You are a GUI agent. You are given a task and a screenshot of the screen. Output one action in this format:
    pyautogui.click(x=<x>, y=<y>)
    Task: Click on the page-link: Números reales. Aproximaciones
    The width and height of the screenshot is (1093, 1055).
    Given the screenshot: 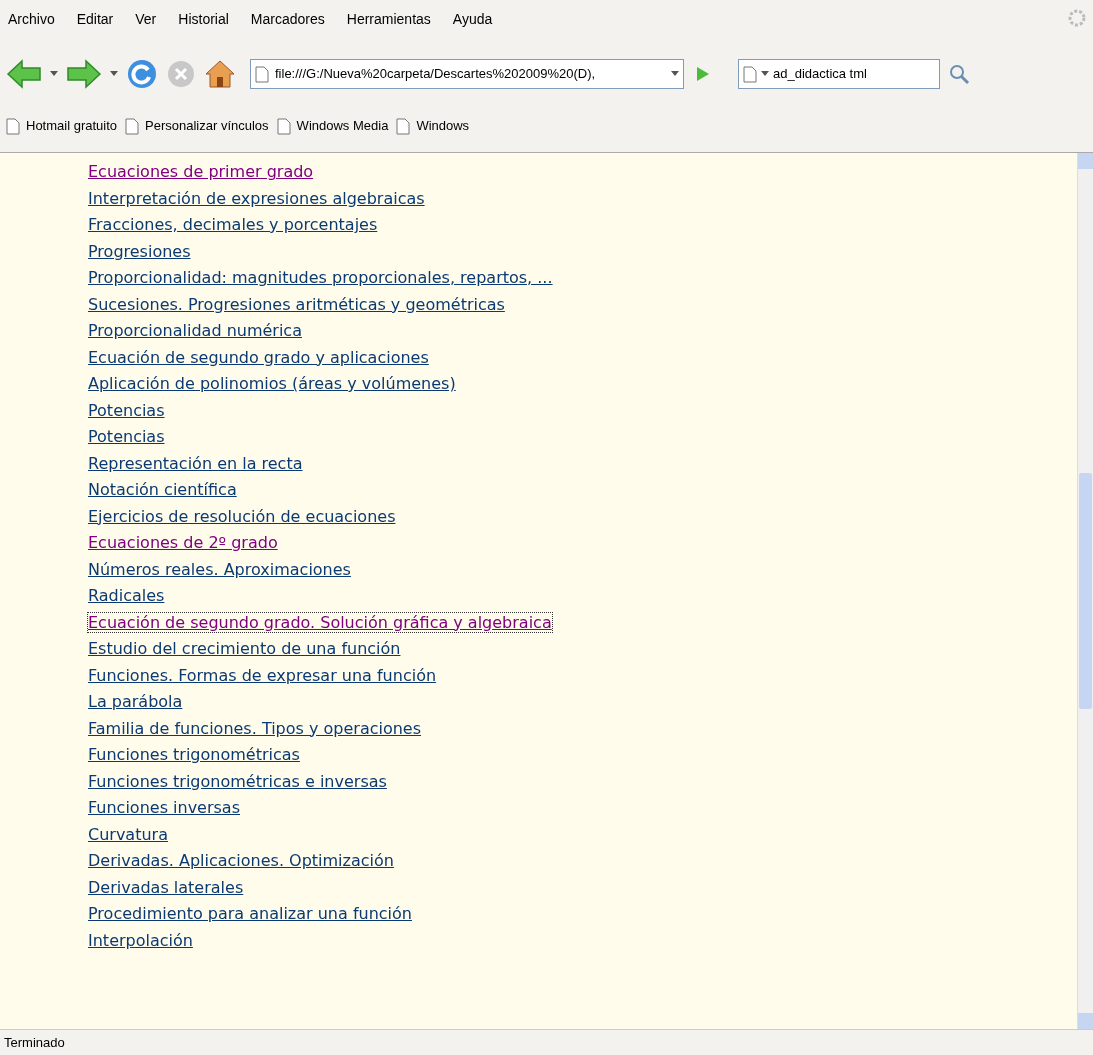 What is the action you would take?
    pyautogui.click(x=219, y=569)
    